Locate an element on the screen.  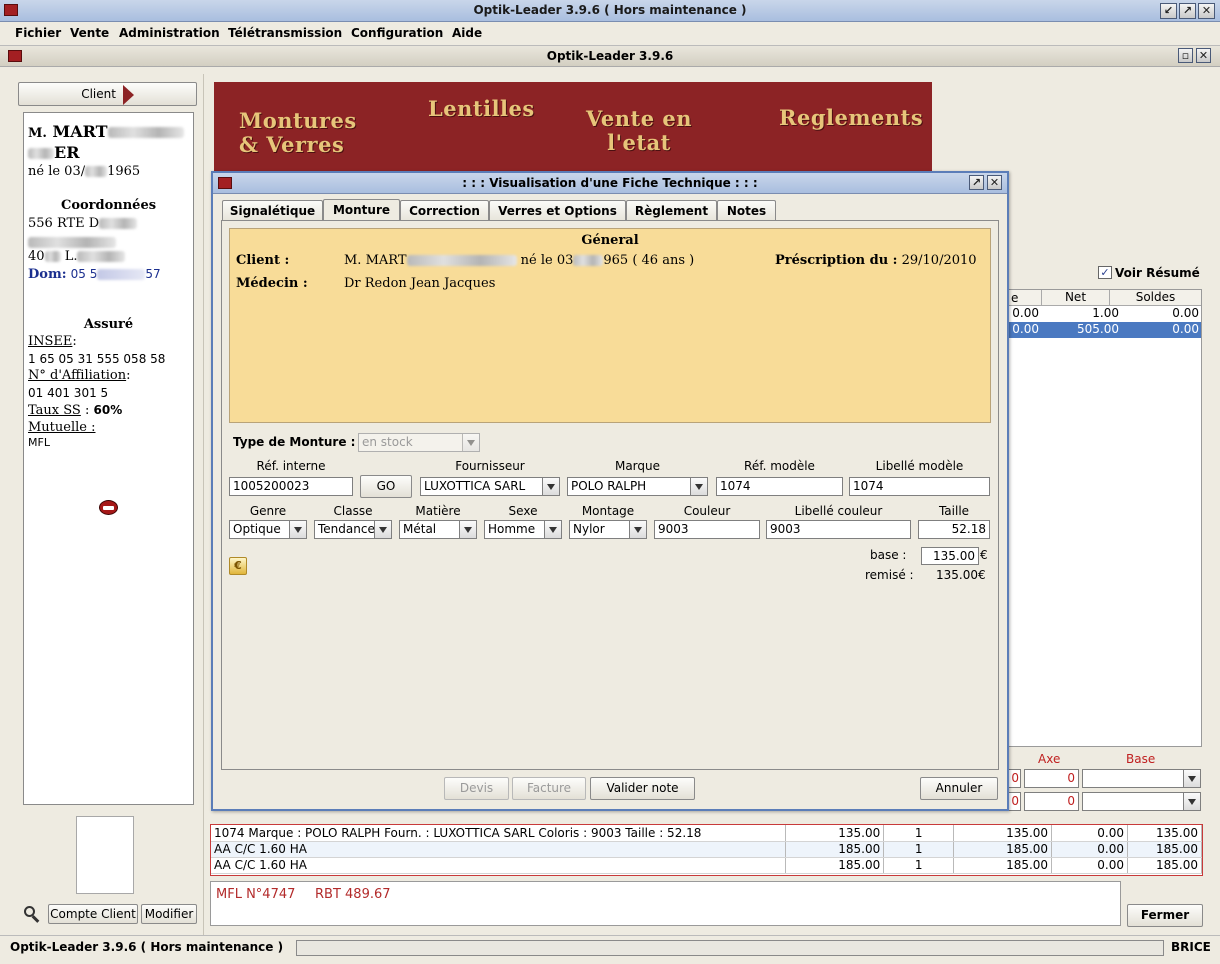
address1: 556 RTE D is located at coordinates (64, 223).